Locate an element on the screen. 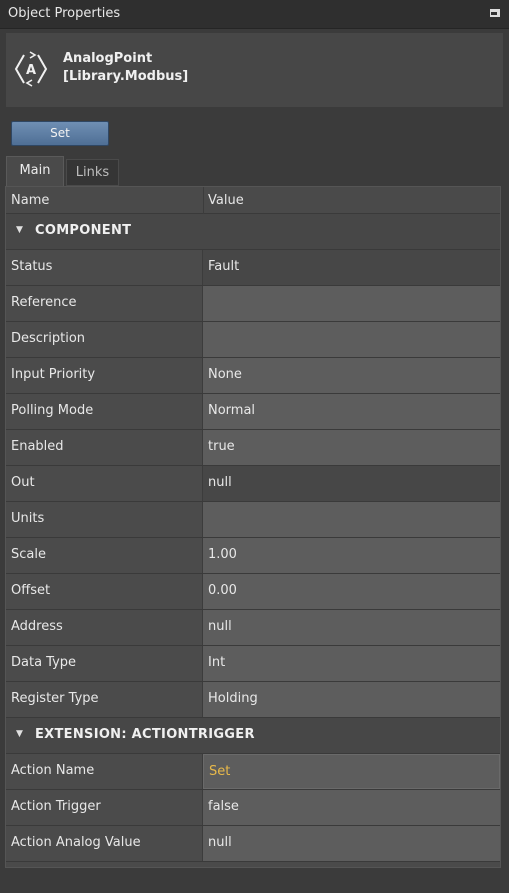 The image size is (509, 893). tab-links: Links is located at coordinates (92, 172).